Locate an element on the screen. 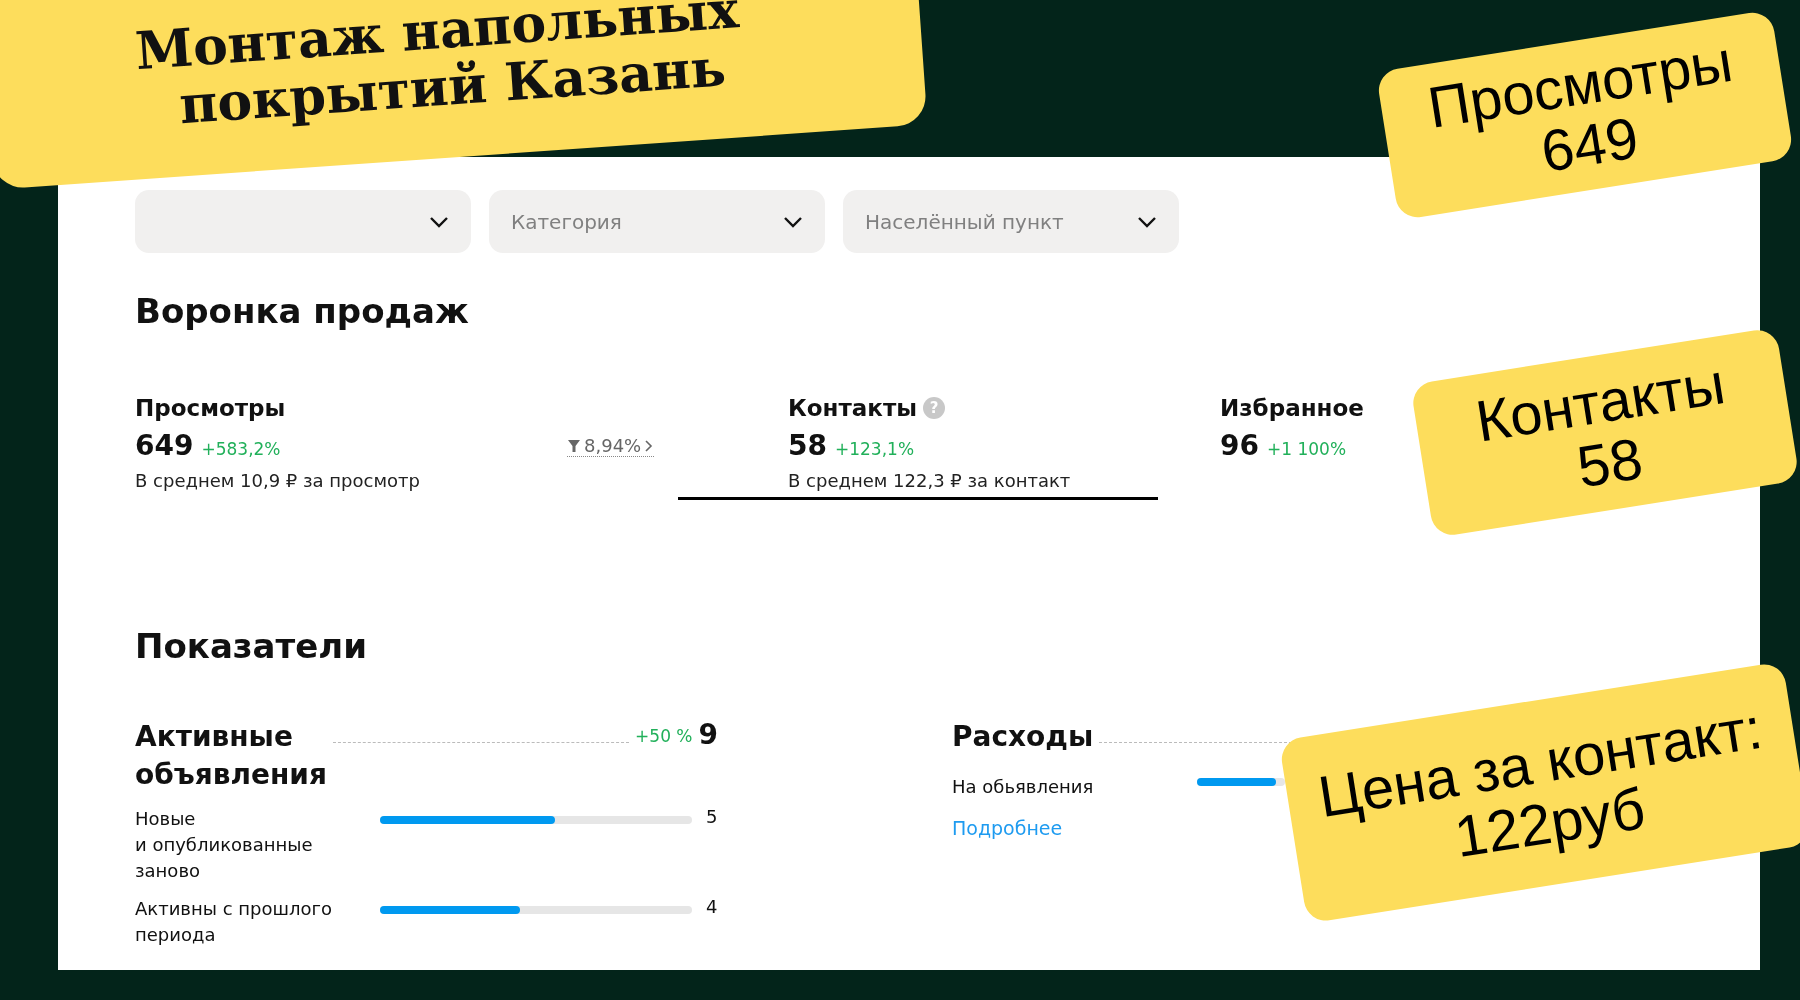 The width and height of the screenshot is (1800, 1000). metric-note: В среднем 122,3 ₽ за контакт is located at coordinates (930, 480).